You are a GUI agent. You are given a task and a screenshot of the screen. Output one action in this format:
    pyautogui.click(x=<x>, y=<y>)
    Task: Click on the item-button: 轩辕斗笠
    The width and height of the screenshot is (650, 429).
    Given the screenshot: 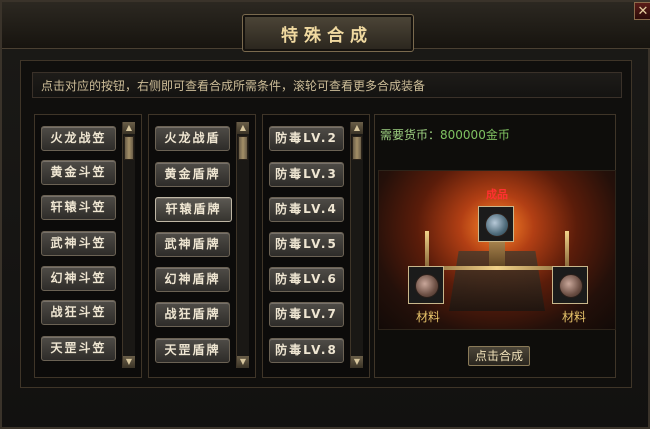 What is the action you would take?
    pyautogui.click(x=78, y=207)
    